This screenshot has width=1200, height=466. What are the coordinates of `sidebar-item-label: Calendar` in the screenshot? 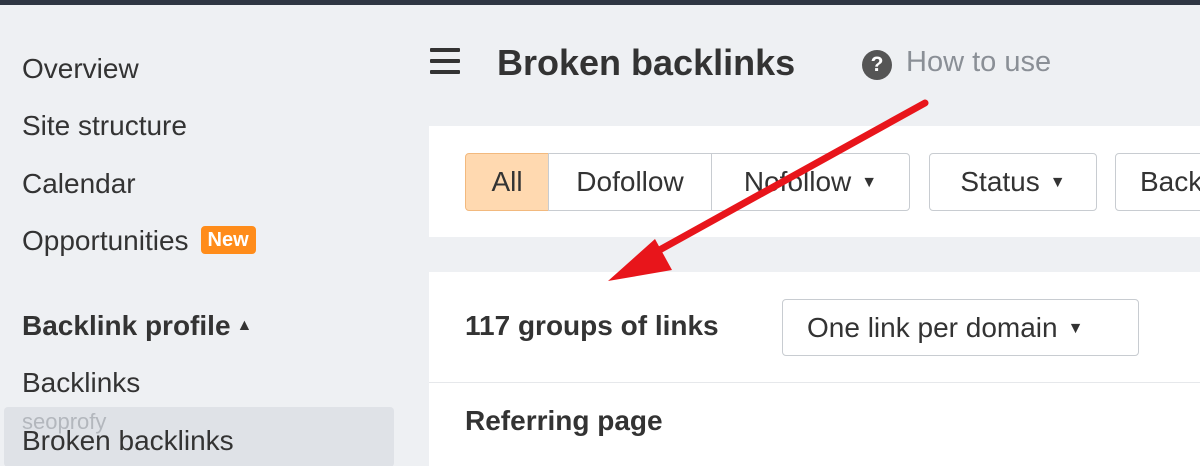 It's located at (79, 183).